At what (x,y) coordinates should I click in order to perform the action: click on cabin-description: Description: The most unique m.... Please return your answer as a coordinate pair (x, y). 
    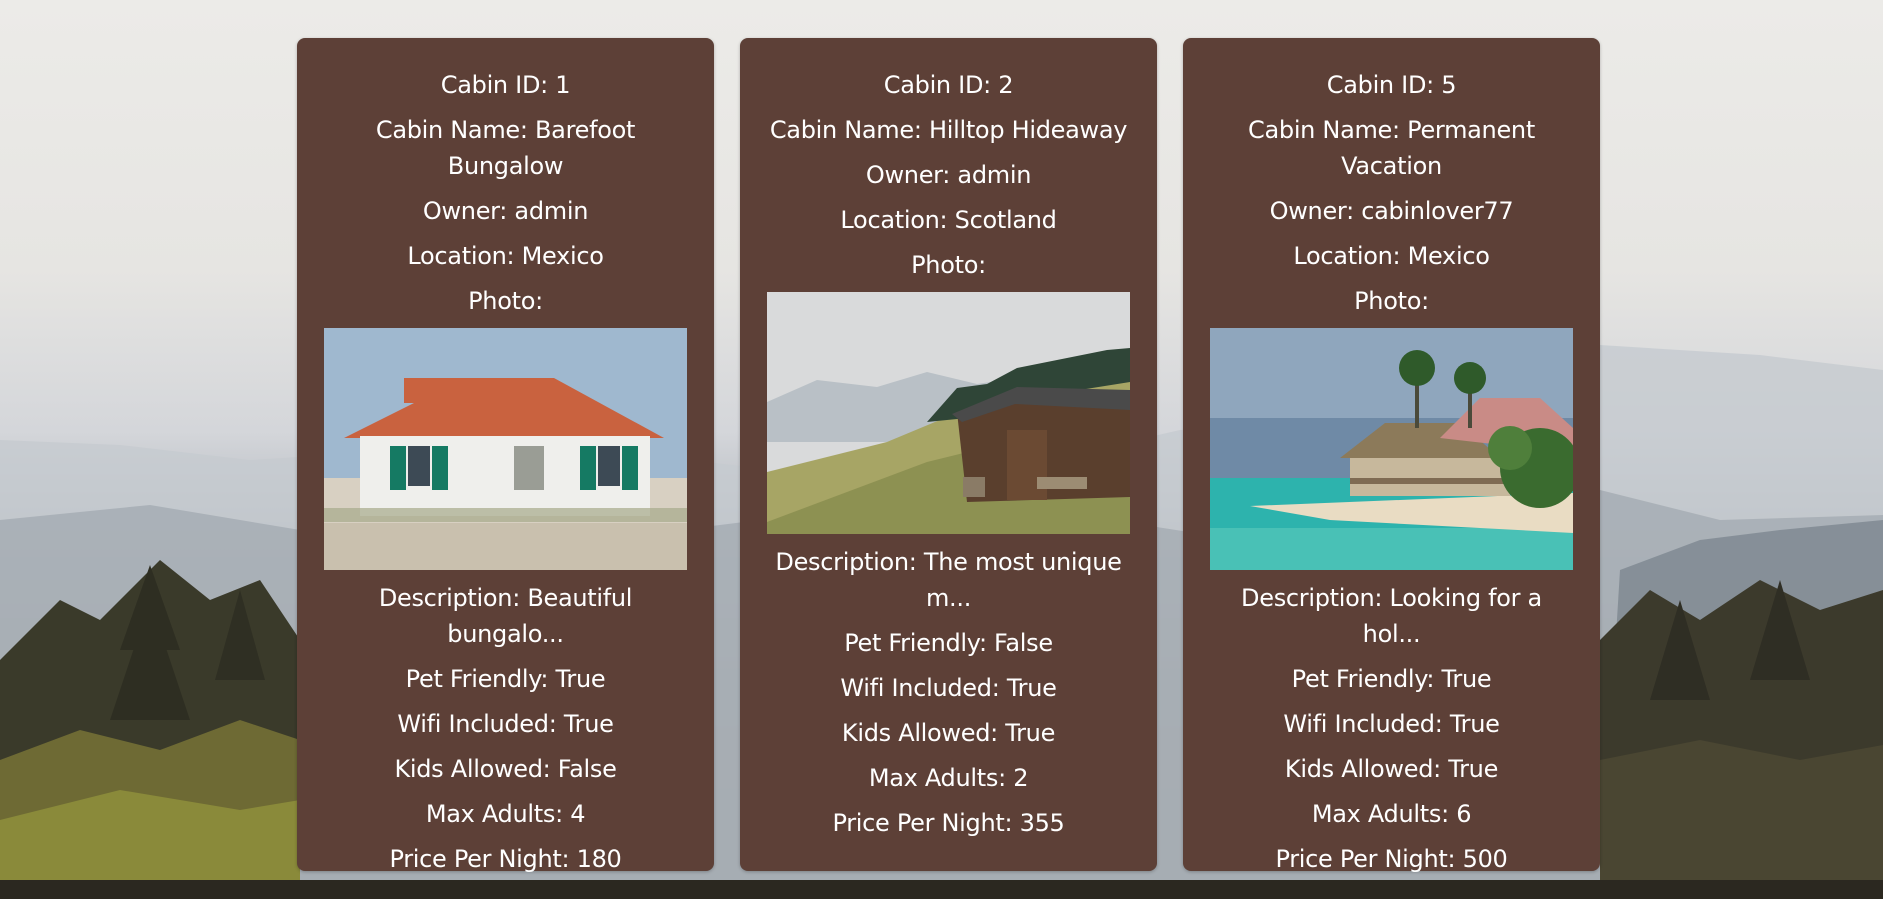
    Looking at the image, I should click on (948, 580).